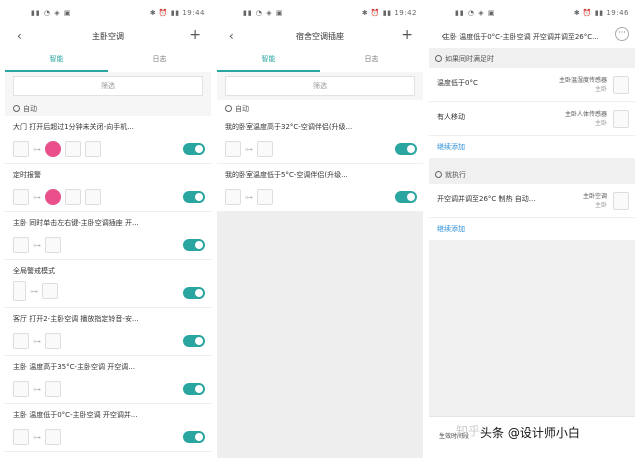  What do you see at coordinates (16, 108) in the screenshot?
I see `auto-icon` at bounding box center [16, 108].